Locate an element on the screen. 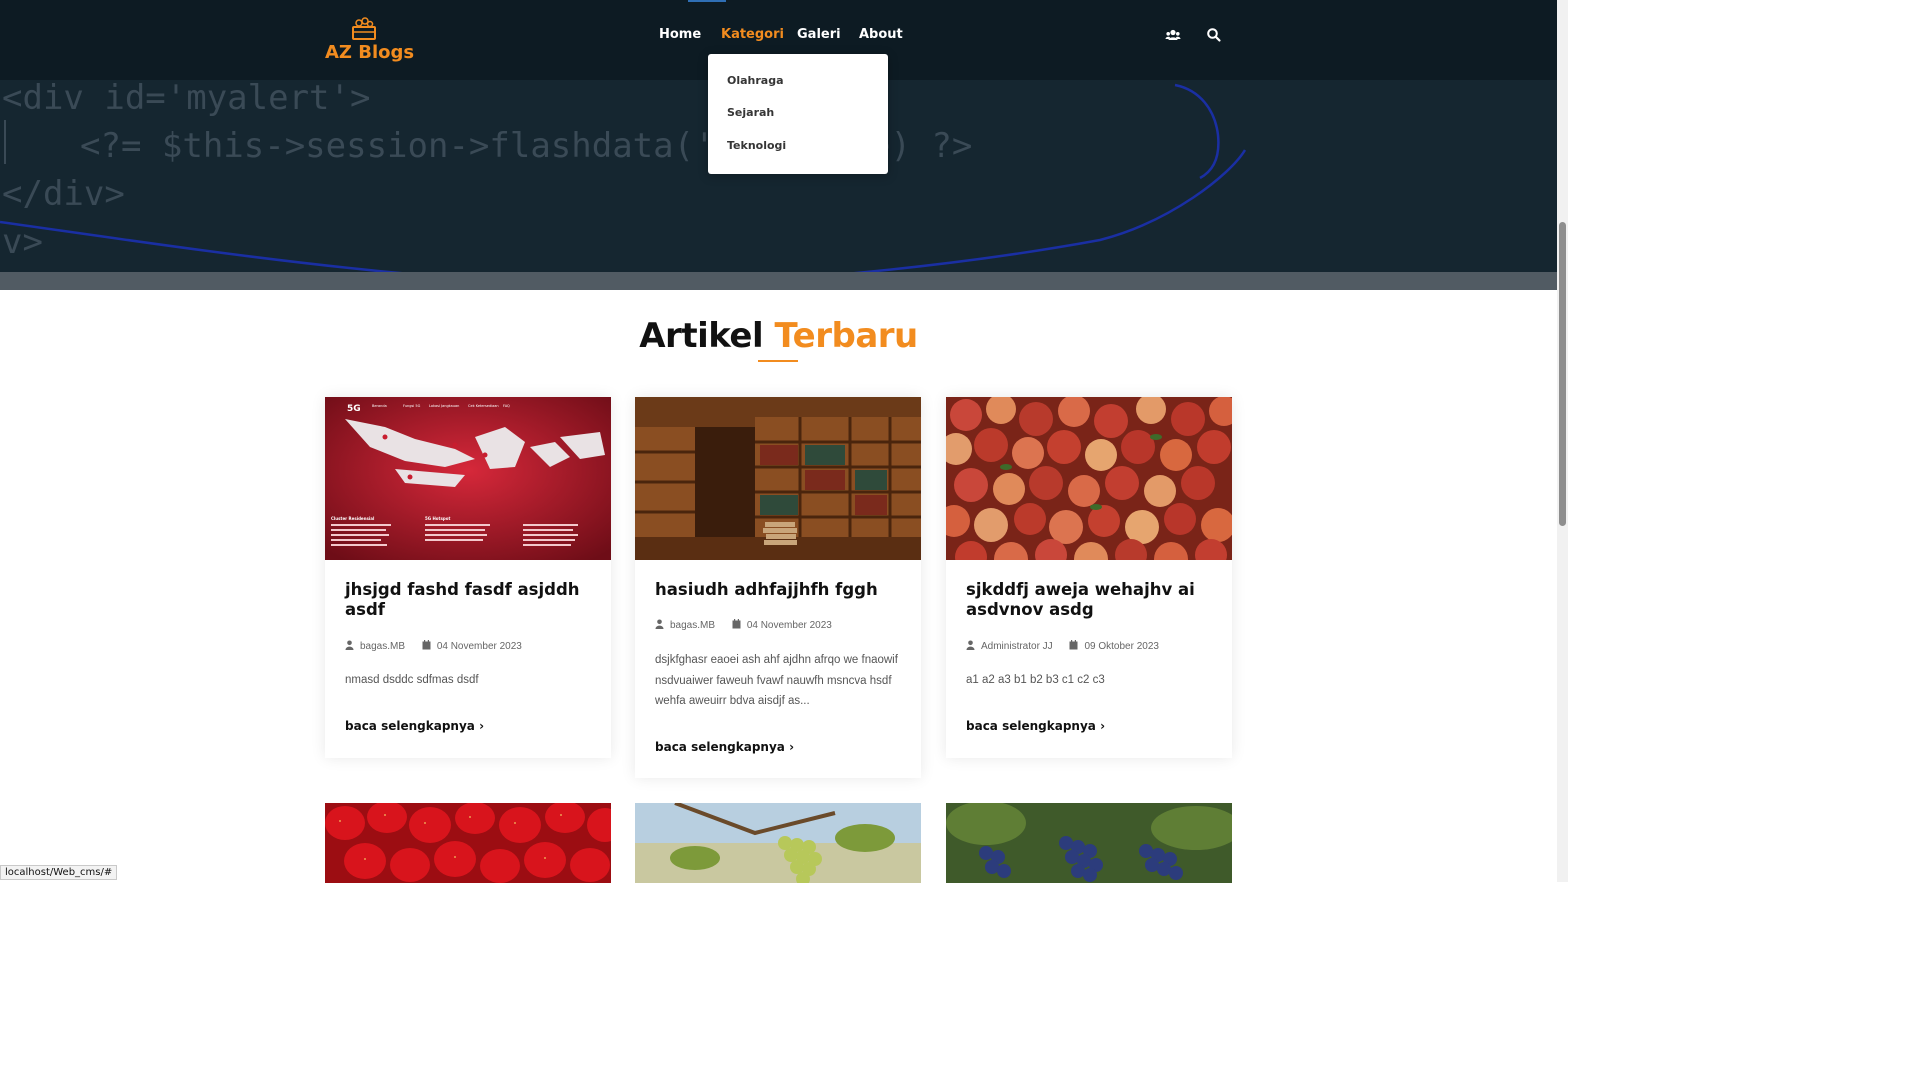 The height and width of the screenshot is (1080, 1920). nav-home: Home is located at coordinates (680, 34).